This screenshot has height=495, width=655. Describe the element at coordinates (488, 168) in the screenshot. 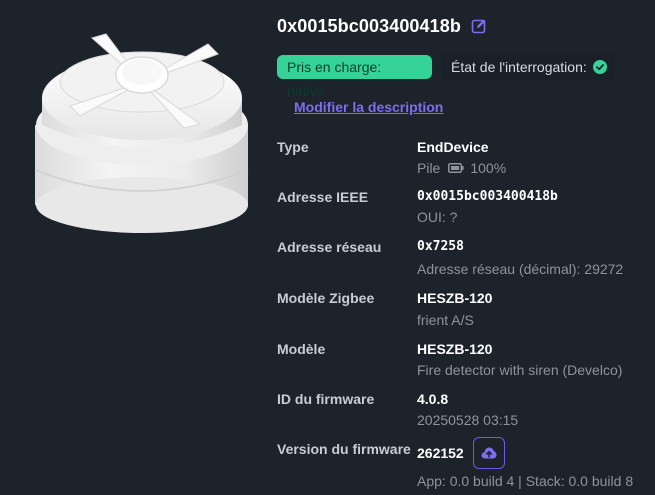

I see `battery-level: 100%` at that location.